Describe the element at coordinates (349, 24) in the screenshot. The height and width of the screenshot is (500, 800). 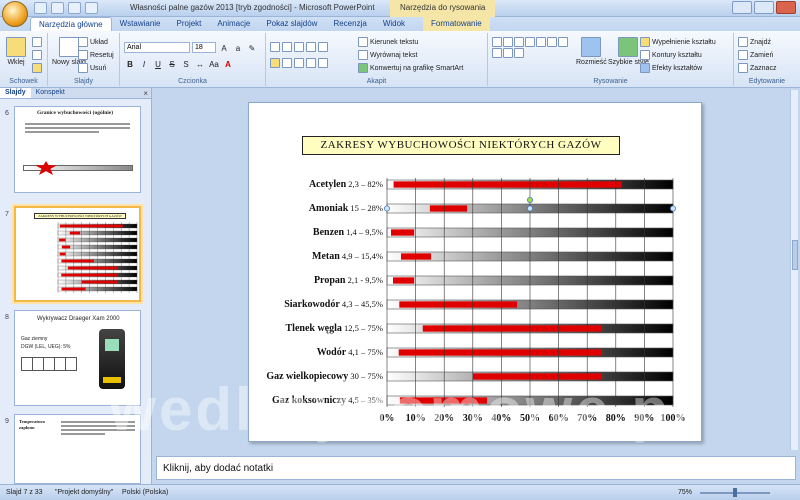
I see `tab-review: Recenzja` at that location.